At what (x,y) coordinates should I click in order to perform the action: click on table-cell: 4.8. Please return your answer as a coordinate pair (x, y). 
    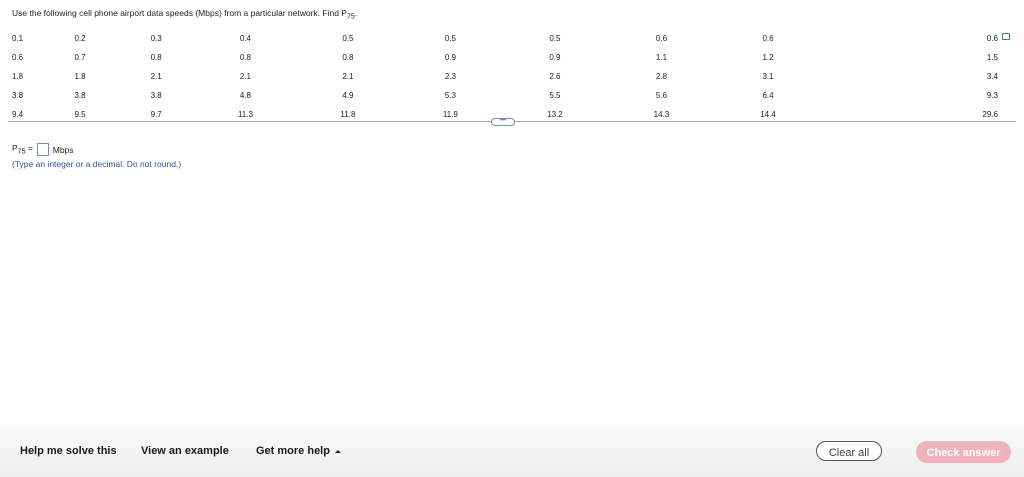
    Looking at the image, I should click on (245, 95).